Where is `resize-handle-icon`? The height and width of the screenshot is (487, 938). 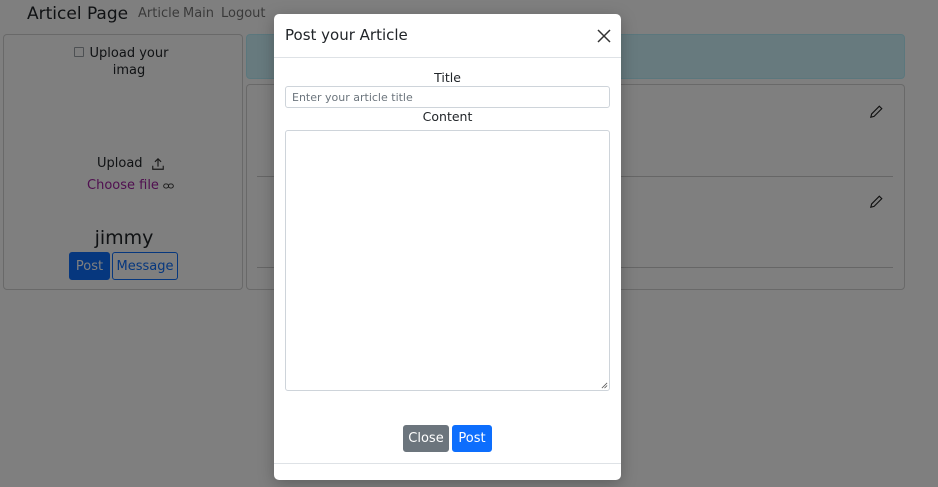 resize-handle-icon is located at coordinates (604, 385).